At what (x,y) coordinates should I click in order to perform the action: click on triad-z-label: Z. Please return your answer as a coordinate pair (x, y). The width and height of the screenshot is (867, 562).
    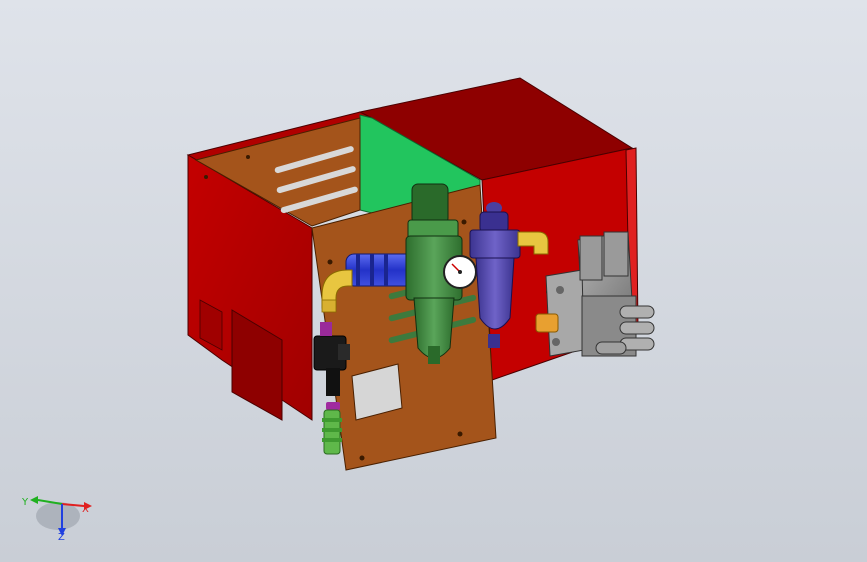
    Looking at the image, I should click on (61, 537).